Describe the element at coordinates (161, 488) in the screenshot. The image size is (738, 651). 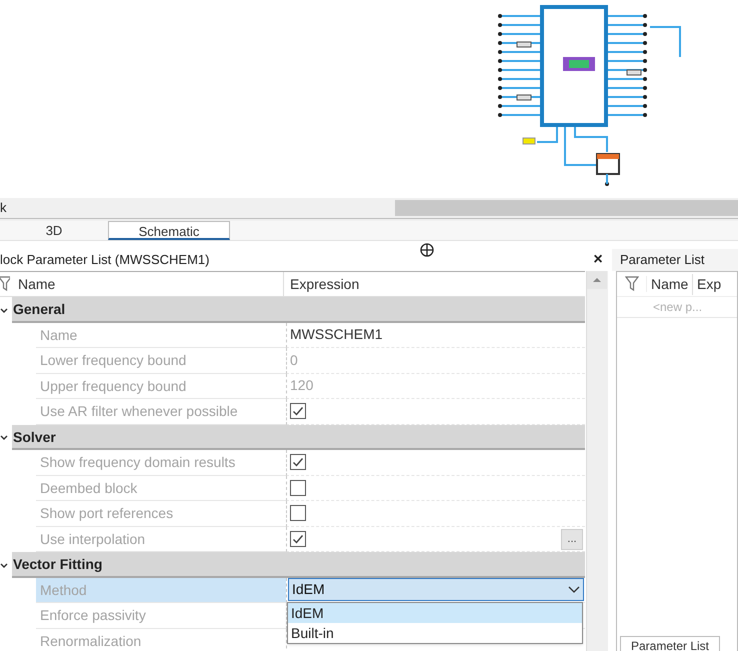
I see `property-name: Deembed block` at that location.